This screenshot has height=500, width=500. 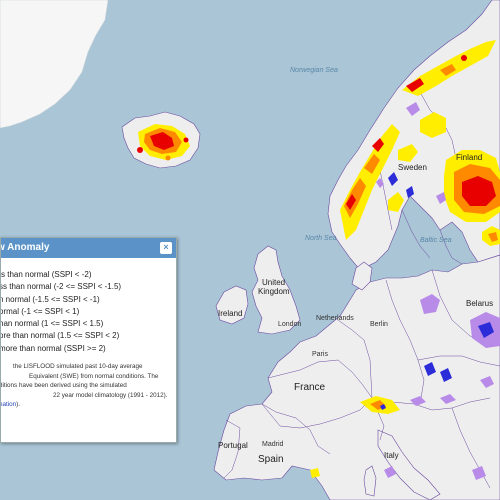 I want to click on legend-item: more than normal (SSPI >= 2), so click(x=86, y=350).